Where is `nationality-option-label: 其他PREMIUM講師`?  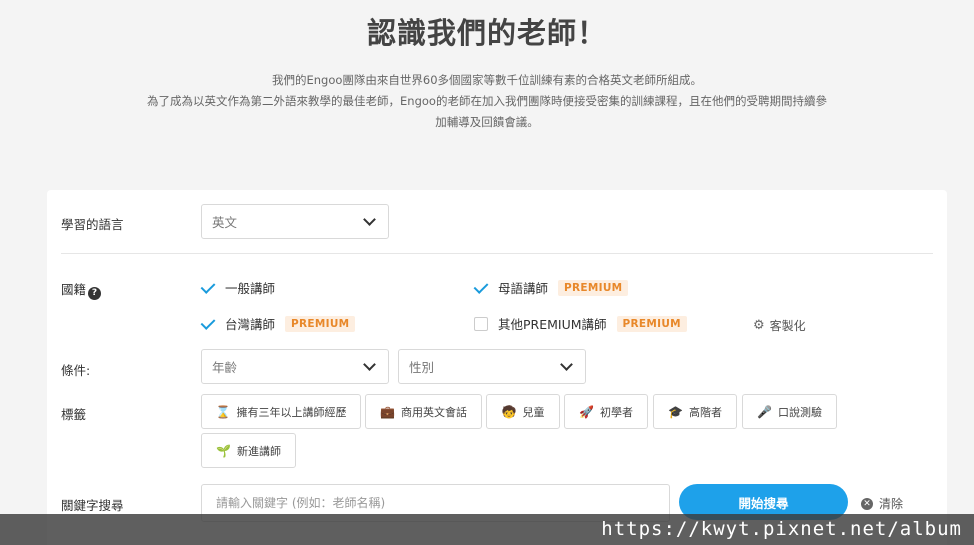 nationality-option-label: 其他PREMIUM講師 is located at coordinates (552, 324).